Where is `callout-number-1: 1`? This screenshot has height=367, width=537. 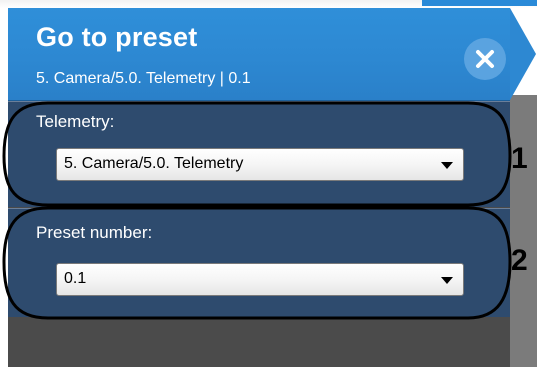
callout-number-1: 1 is located at coordinates (519, 158).